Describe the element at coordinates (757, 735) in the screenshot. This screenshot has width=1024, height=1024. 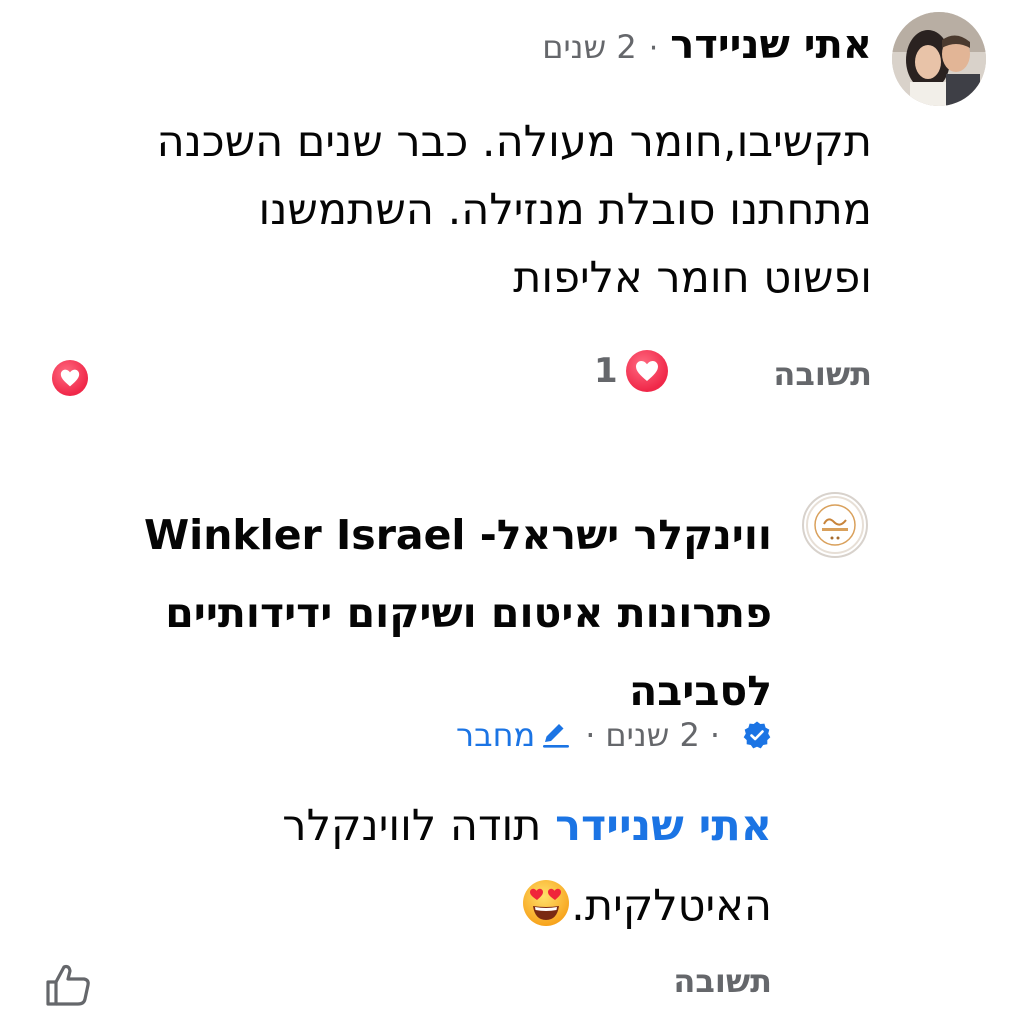
I see `verified-badge-icon` at that location.